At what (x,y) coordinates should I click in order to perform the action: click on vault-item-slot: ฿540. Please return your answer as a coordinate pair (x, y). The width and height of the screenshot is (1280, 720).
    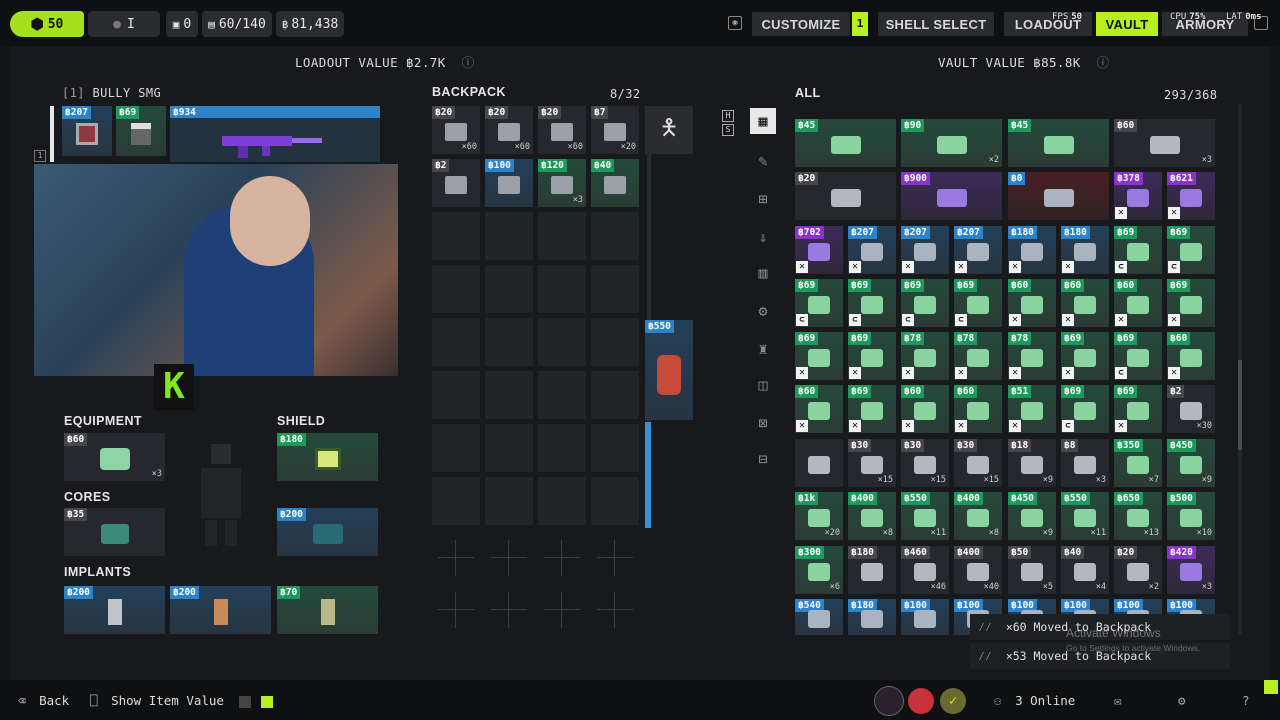
    Looking at the image, I should click on (819, 617).